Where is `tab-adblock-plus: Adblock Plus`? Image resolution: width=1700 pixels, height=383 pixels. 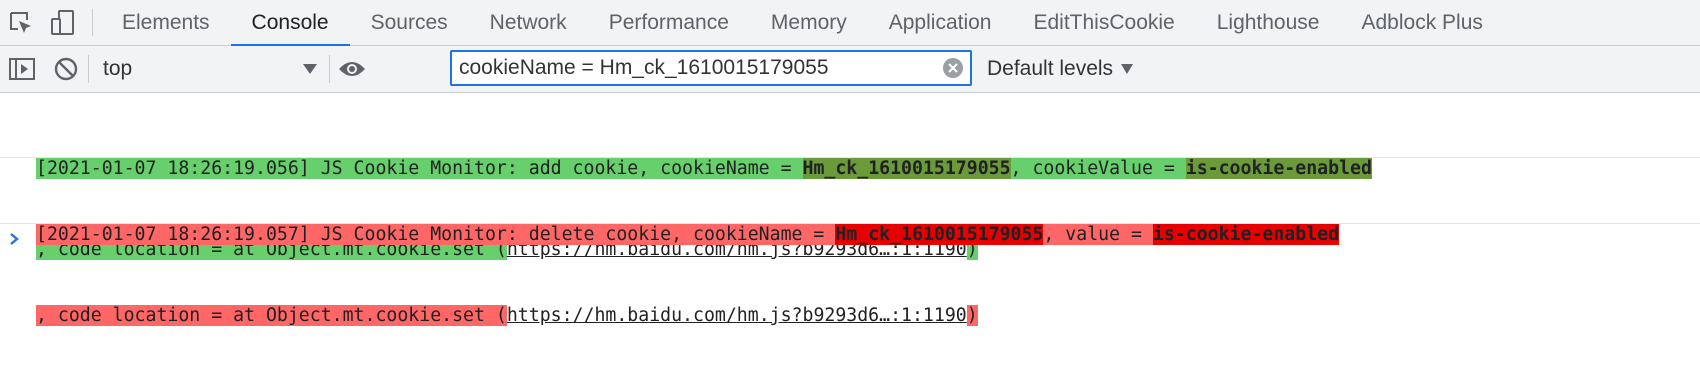
tab-adblock-plus: Adblock Plus is located at coordinates (1421, 22).